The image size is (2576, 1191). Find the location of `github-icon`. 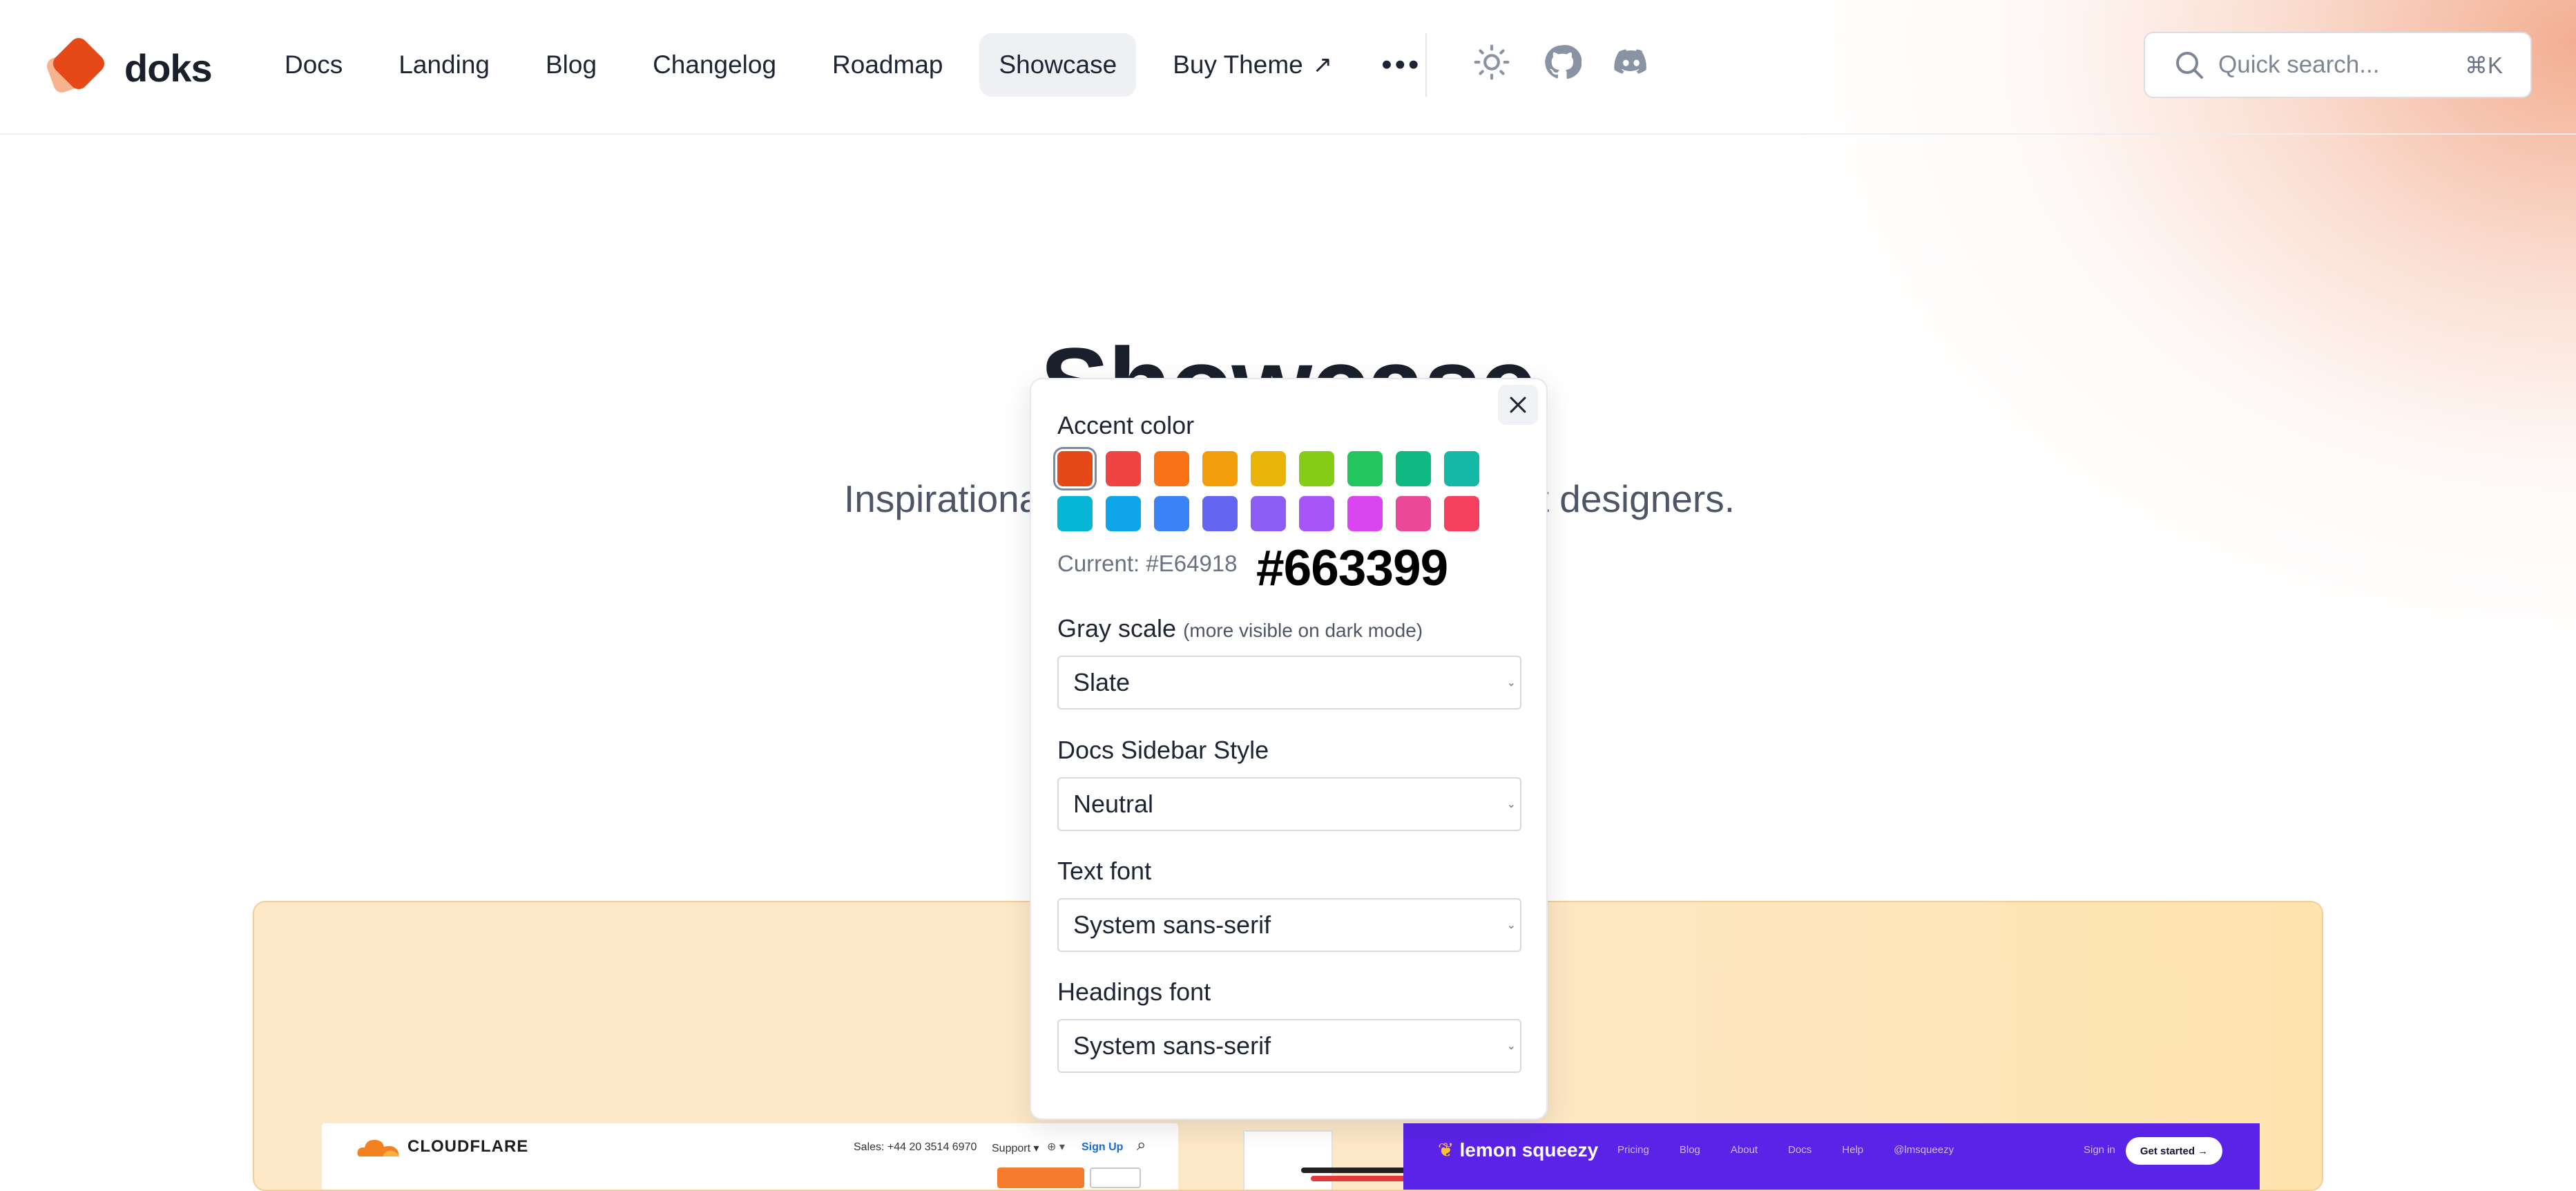

github-icon is located at coordinates (1562, 62).